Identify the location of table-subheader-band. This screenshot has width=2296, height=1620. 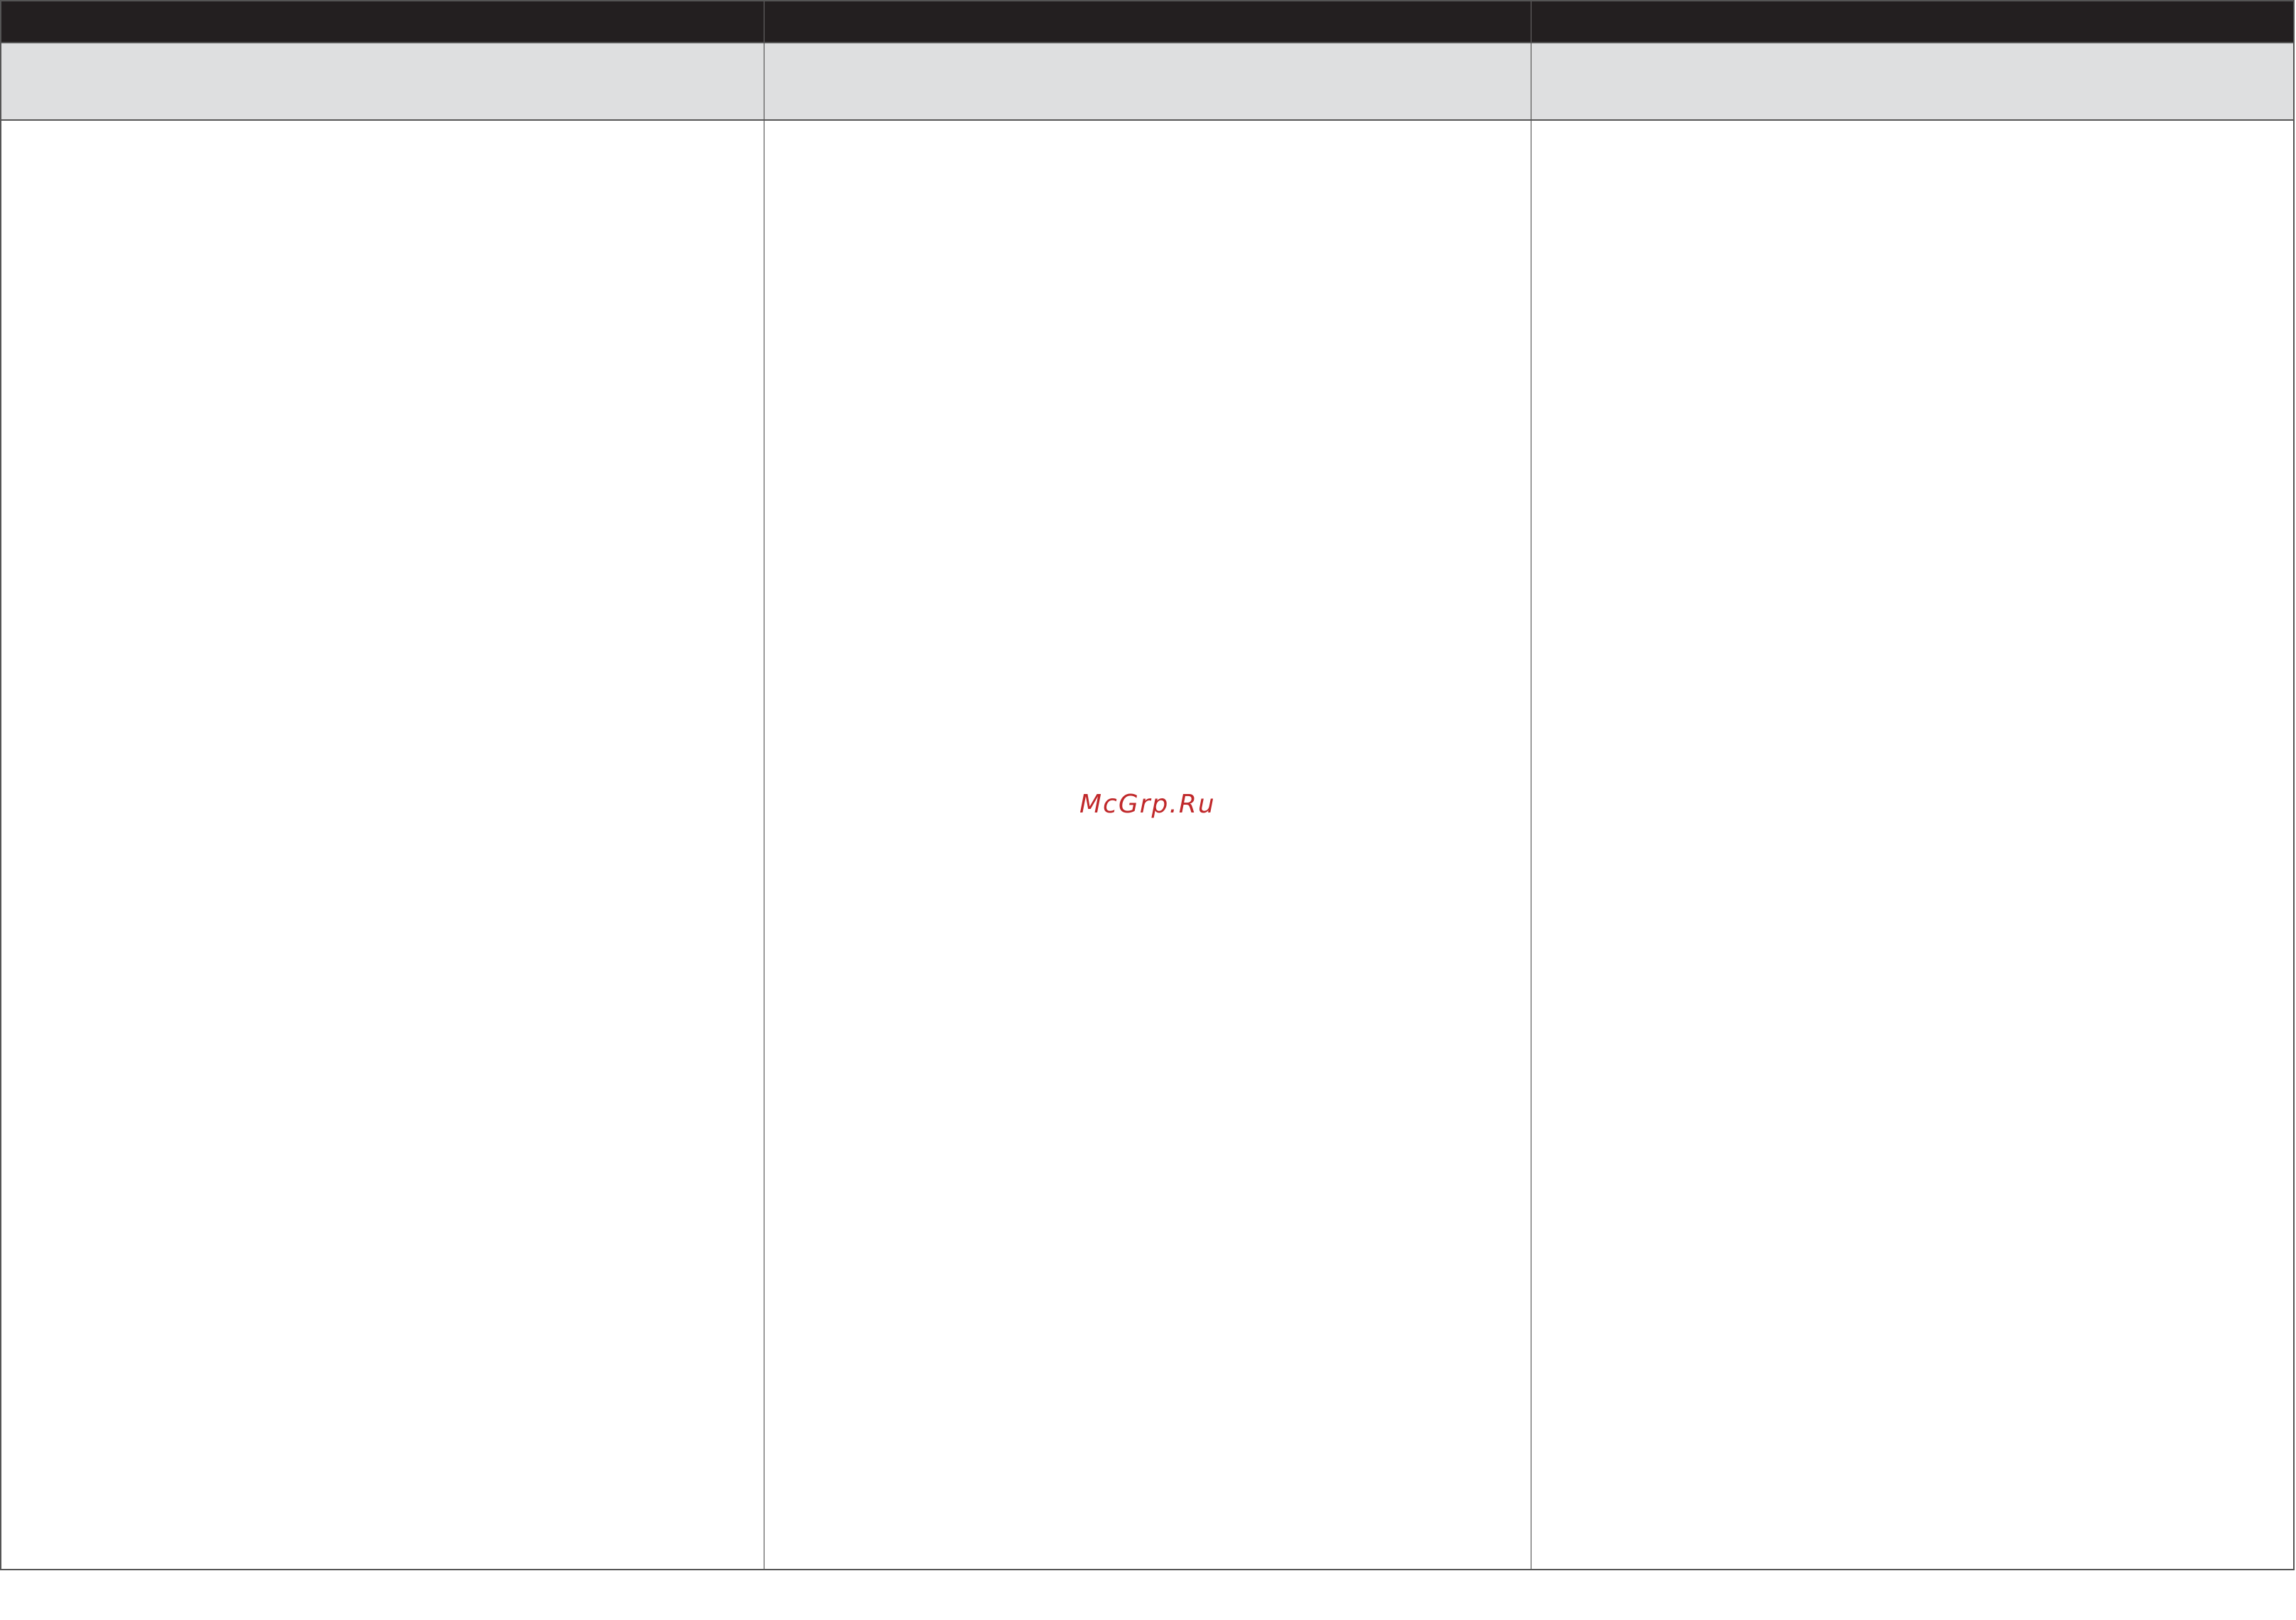
(1147, 81).